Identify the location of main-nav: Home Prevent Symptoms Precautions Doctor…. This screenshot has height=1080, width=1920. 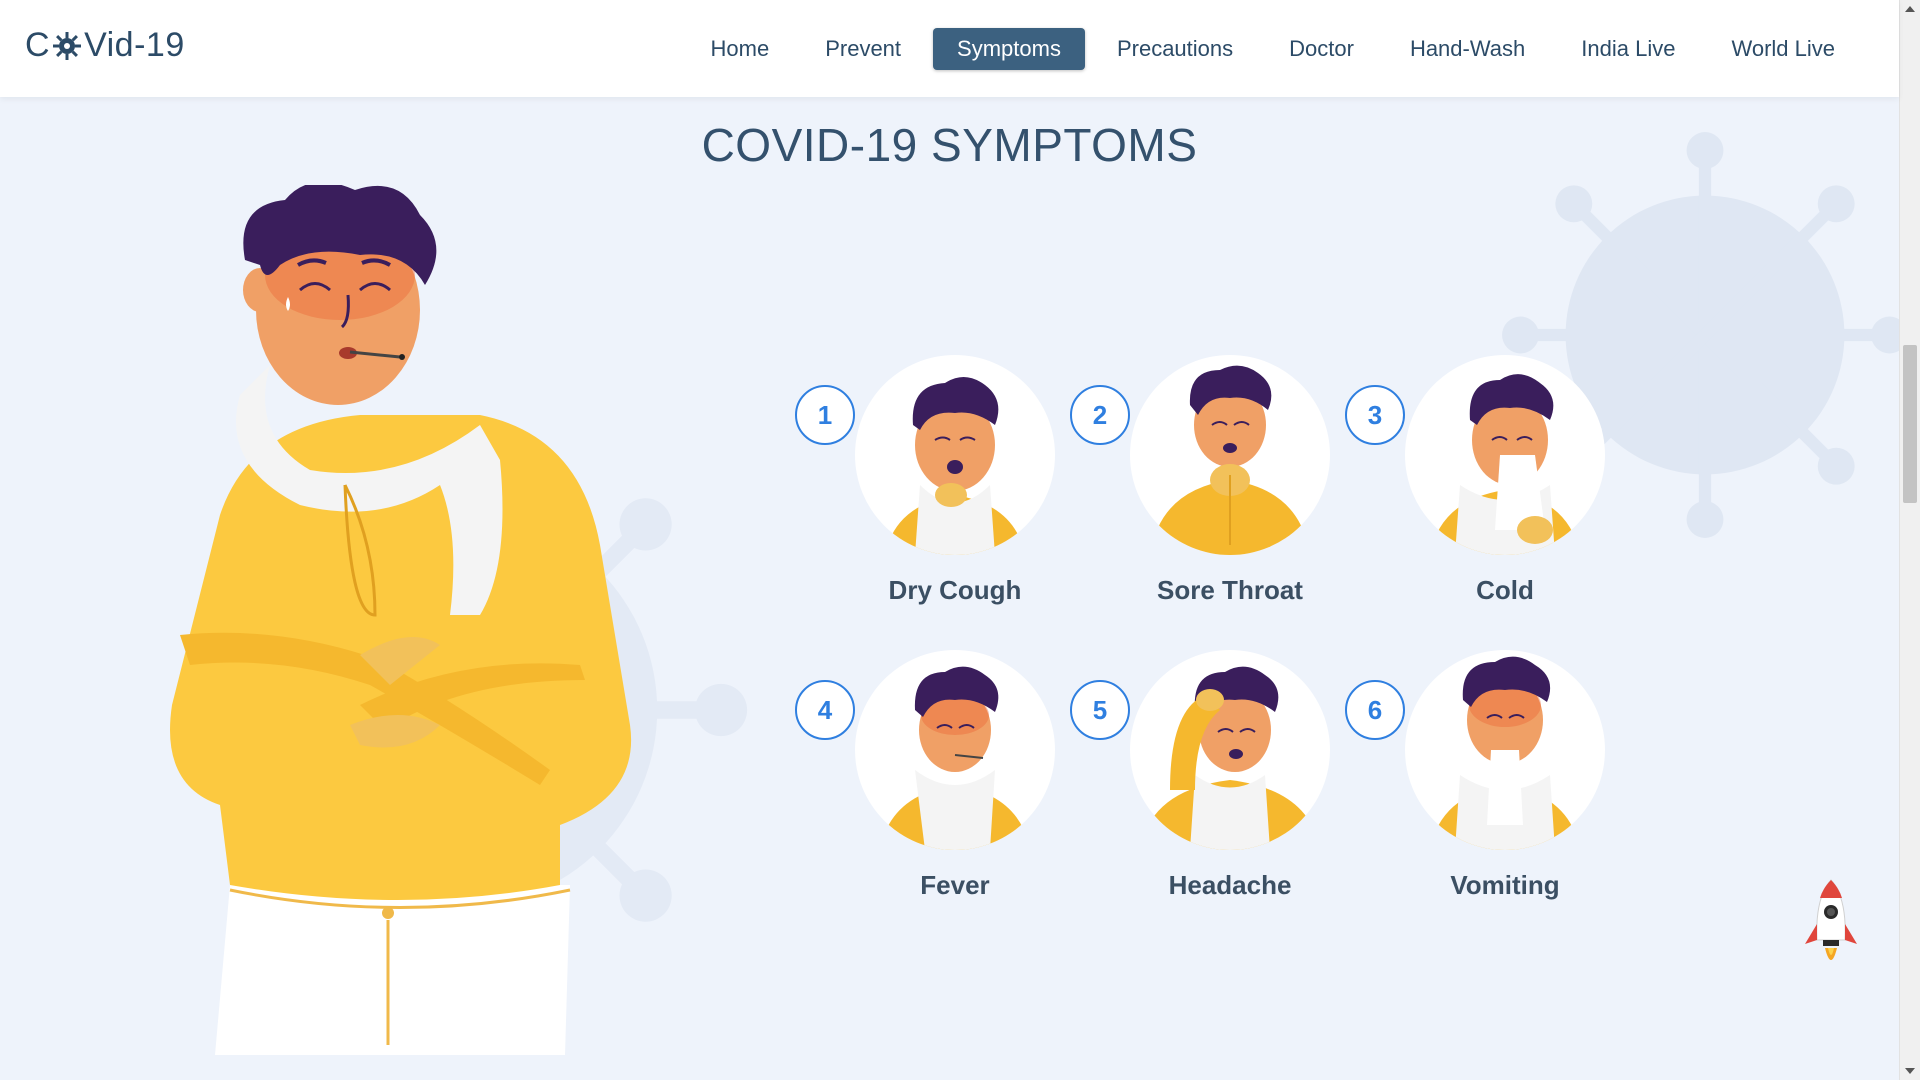
(1273, 49).